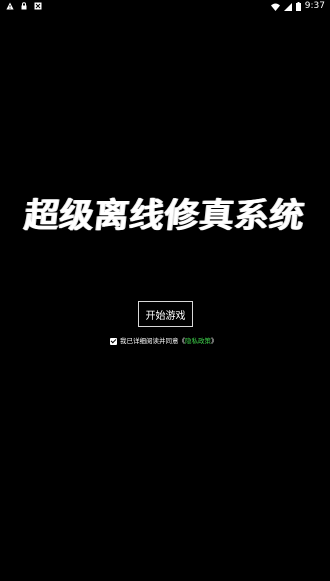  Describe the element at coordinates (287, 6) in the screenshot. I see `signal-icon` at that location.